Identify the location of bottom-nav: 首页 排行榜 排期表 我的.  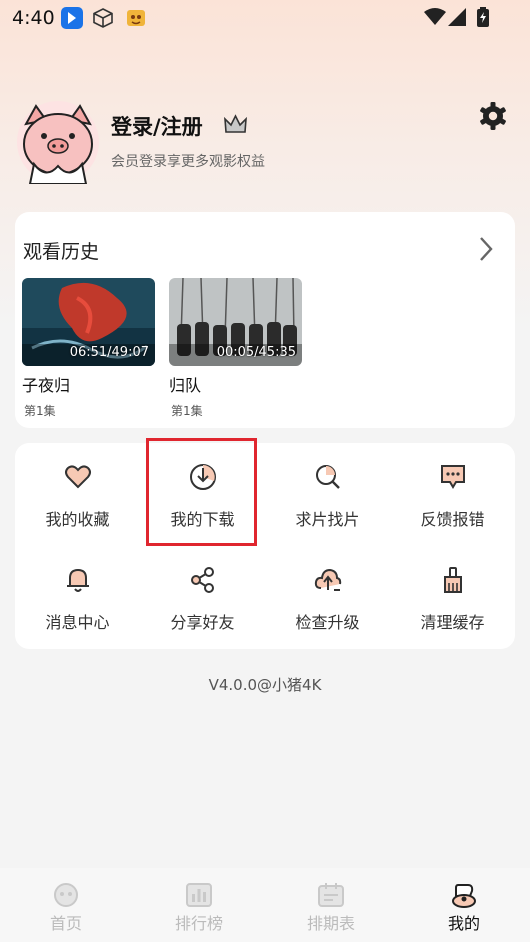
(265, 905).